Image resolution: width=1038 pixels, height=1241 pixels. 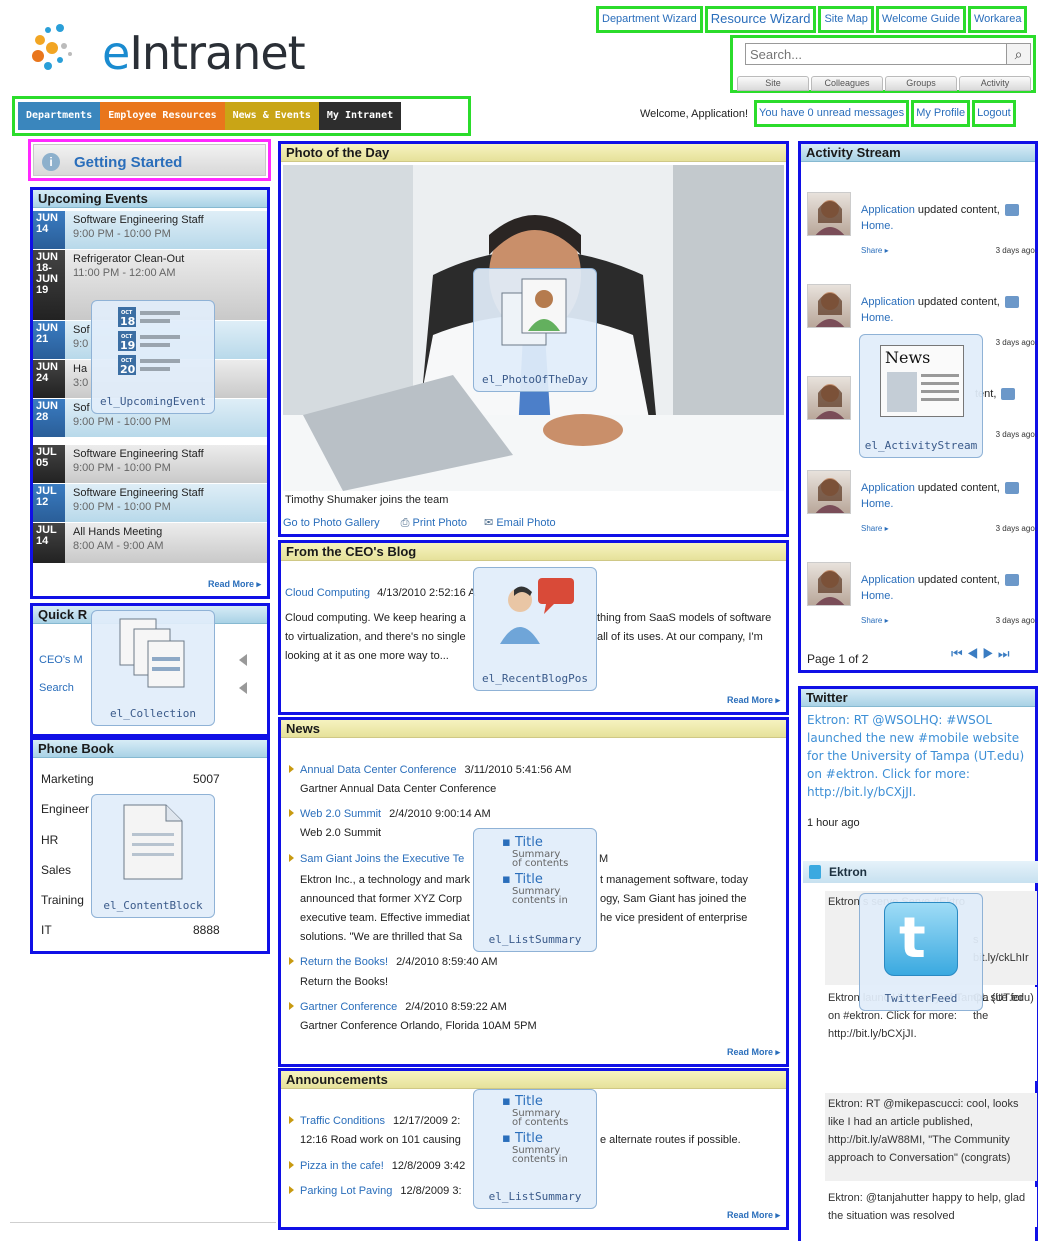 I want to click on getting-started-label: Getting Started, so click(x=128, y=162).